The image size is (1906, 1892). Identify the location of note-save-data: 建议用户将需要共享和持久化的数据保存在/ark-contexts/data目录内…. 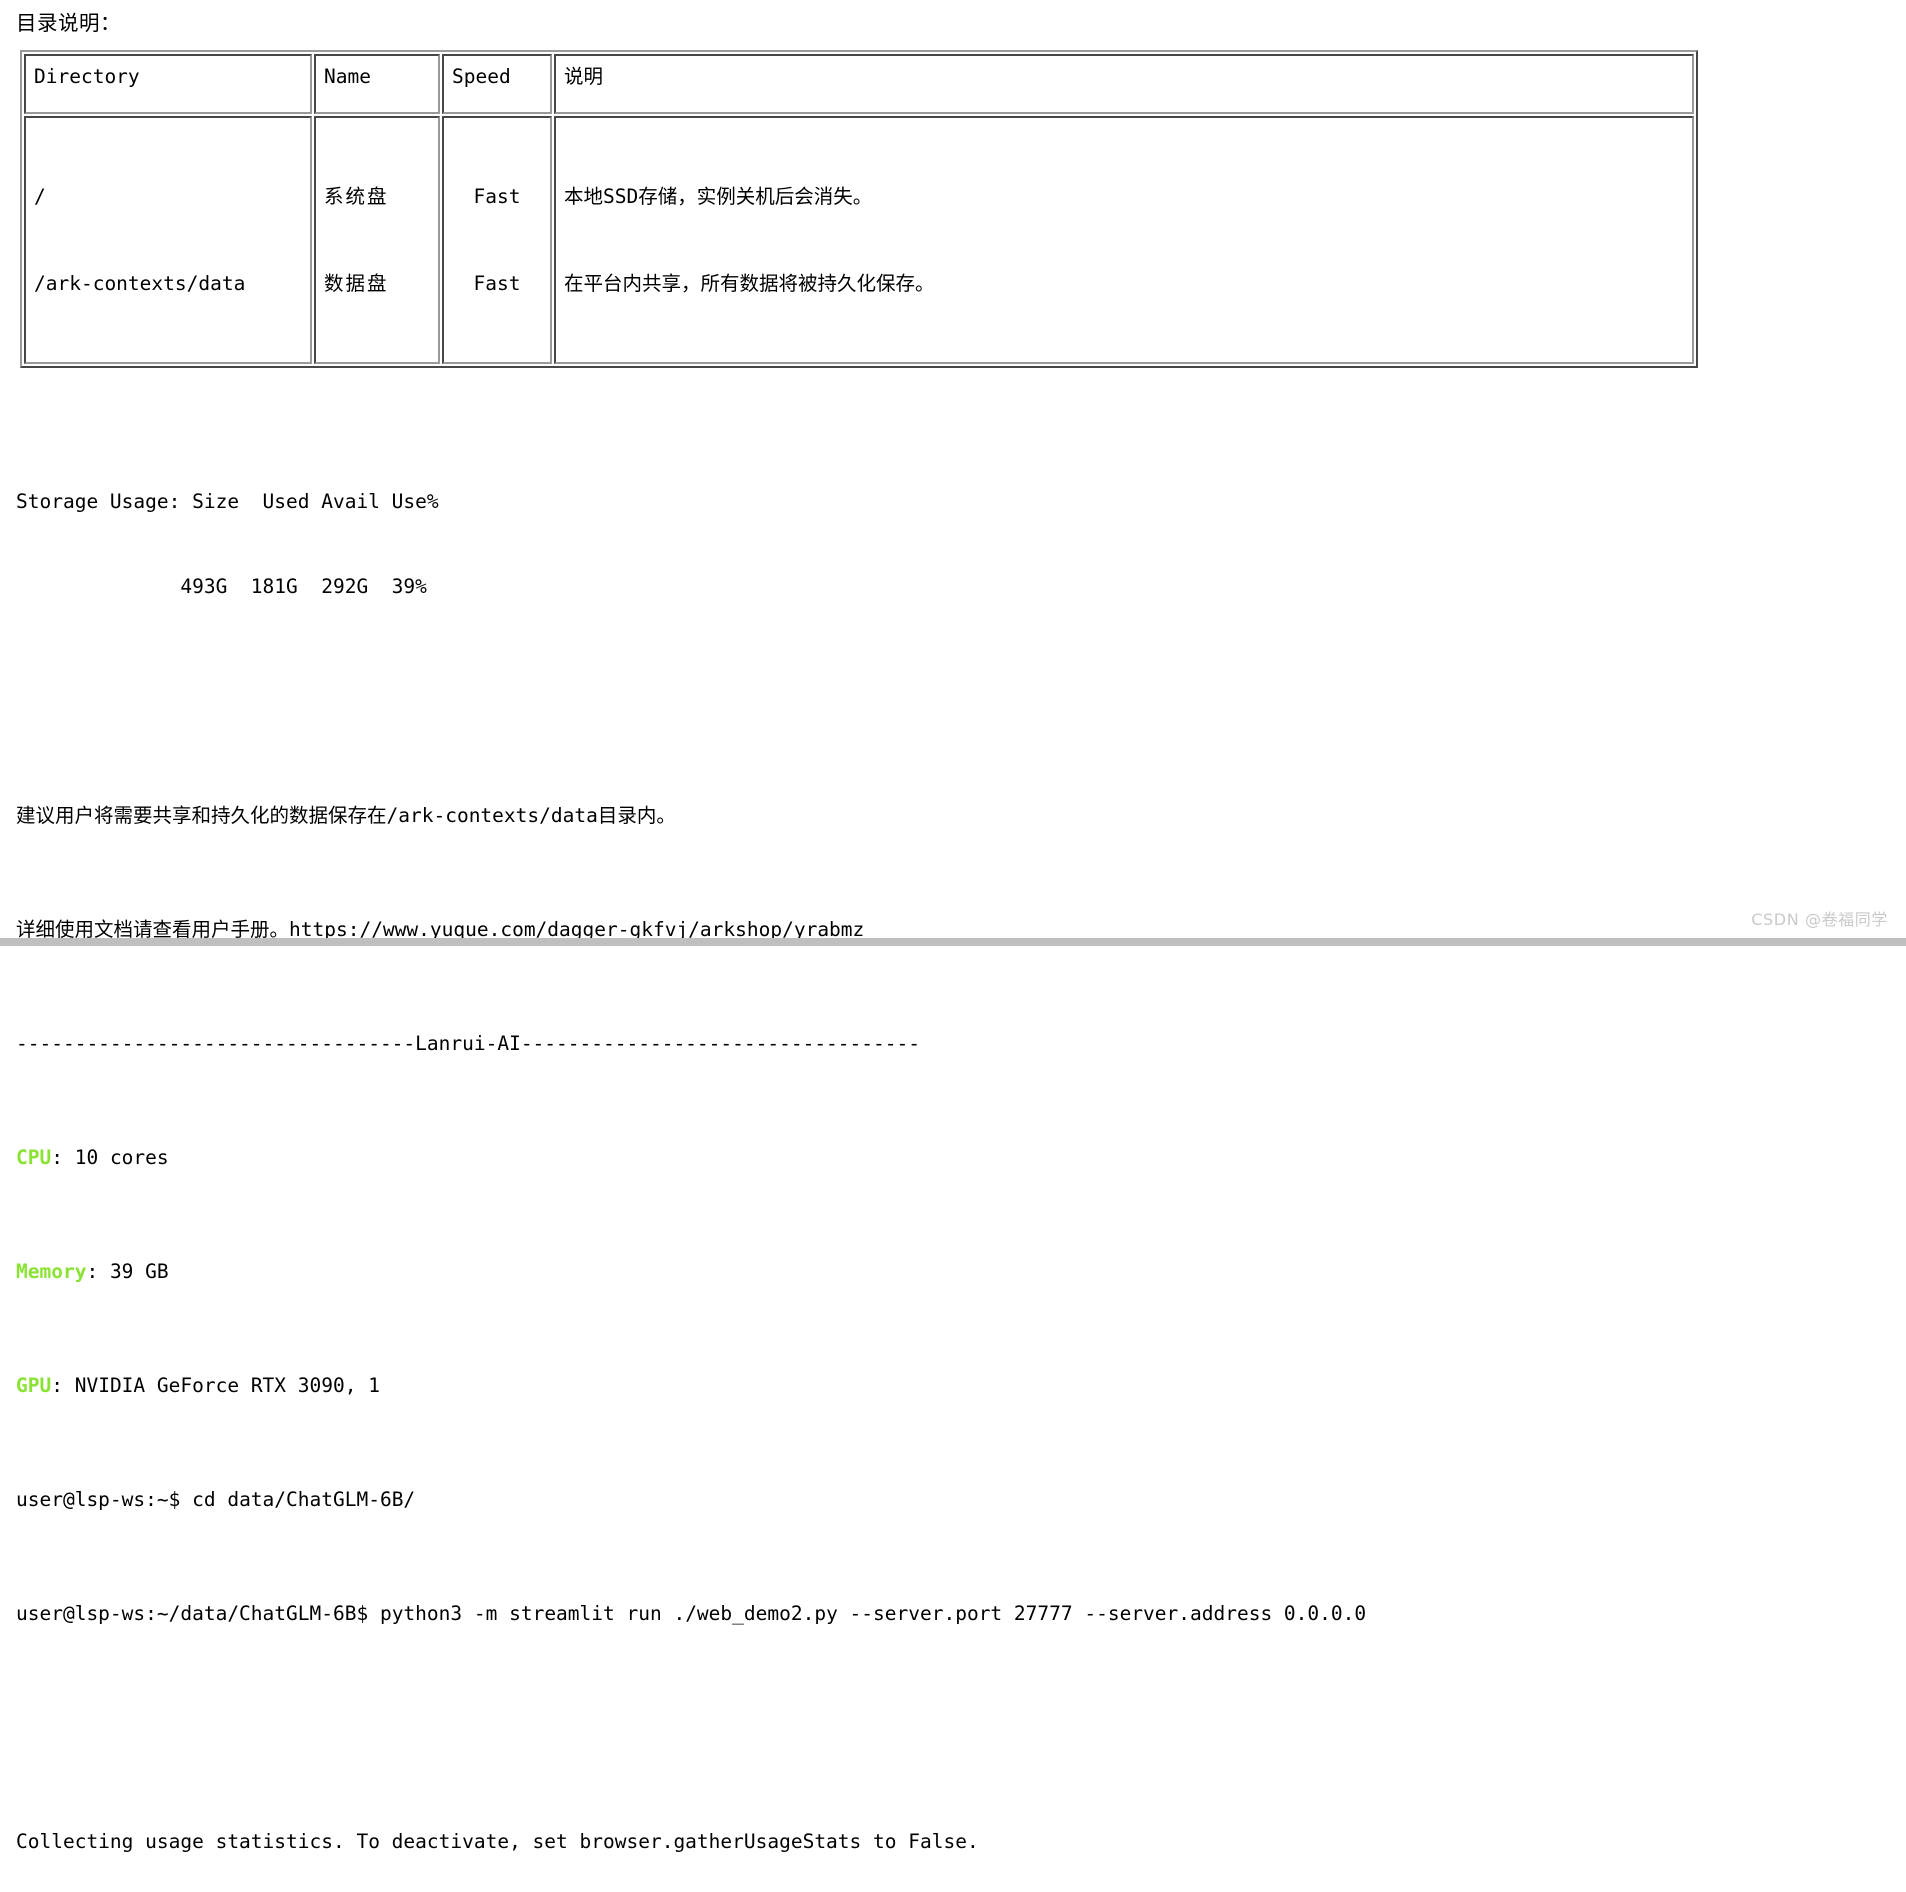
(961, 816).